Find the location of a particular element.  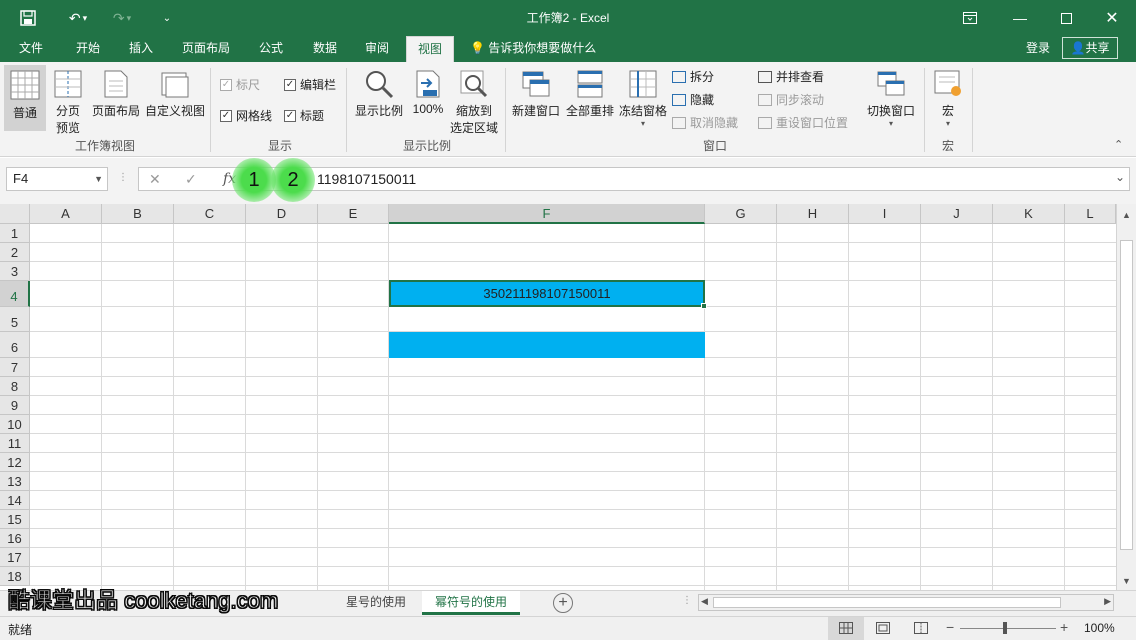

page-break-preview-button: 分页 预览 is located at coordinates (68, 102).